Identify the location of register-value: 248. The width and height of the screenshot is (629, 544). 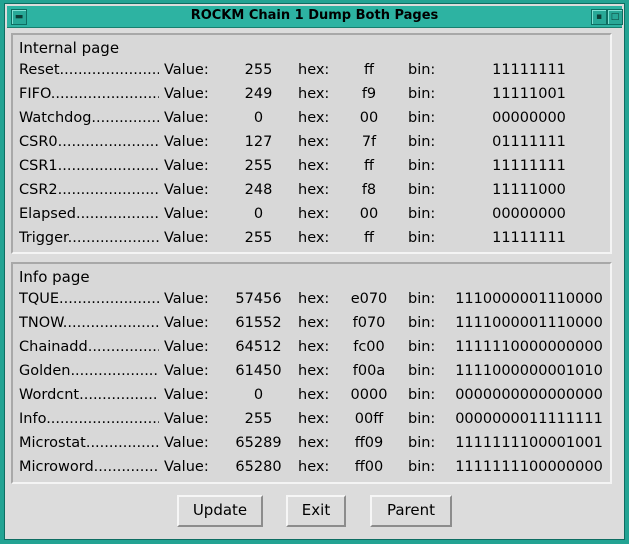
(258, 190).